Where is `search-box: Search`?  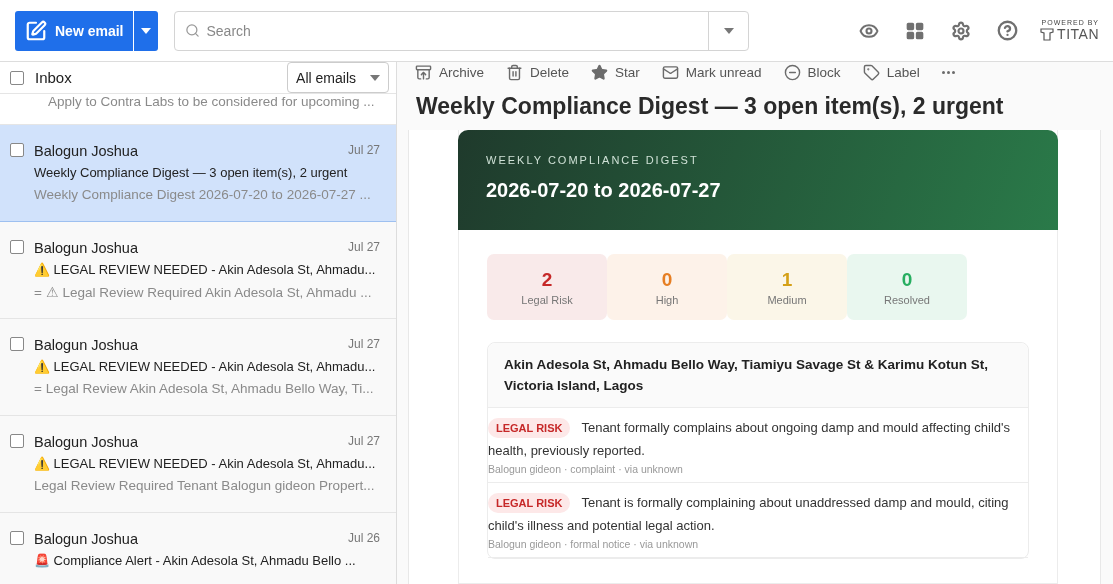 search-box: Search is located at coordinates (462, 30).